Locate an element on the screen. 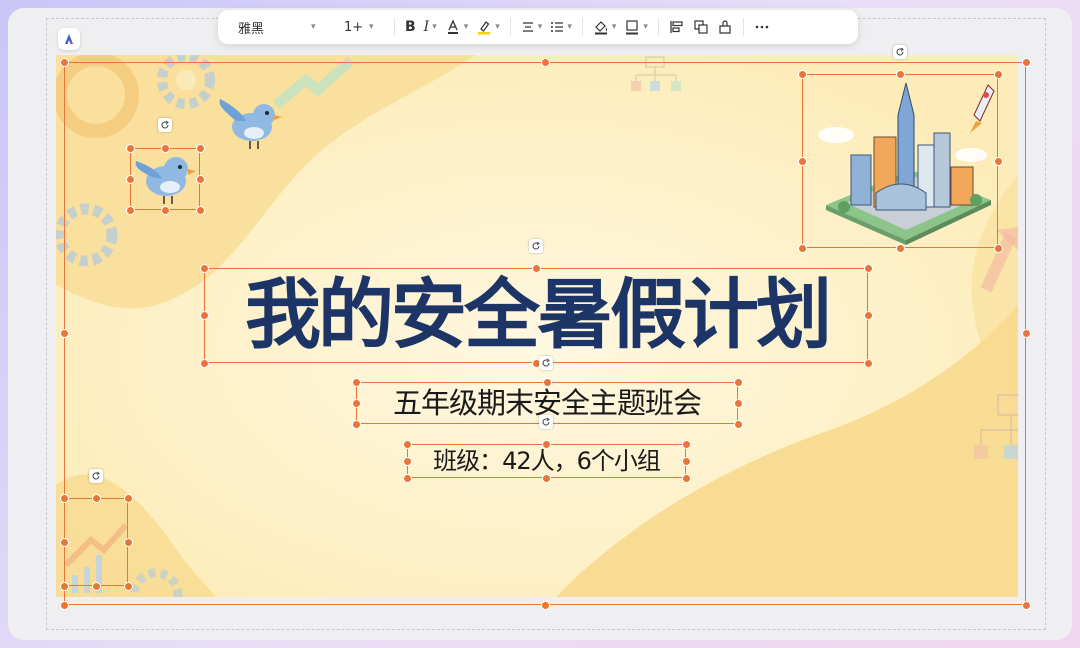  class-info-selection-frame is located at coordinates (546, 461).